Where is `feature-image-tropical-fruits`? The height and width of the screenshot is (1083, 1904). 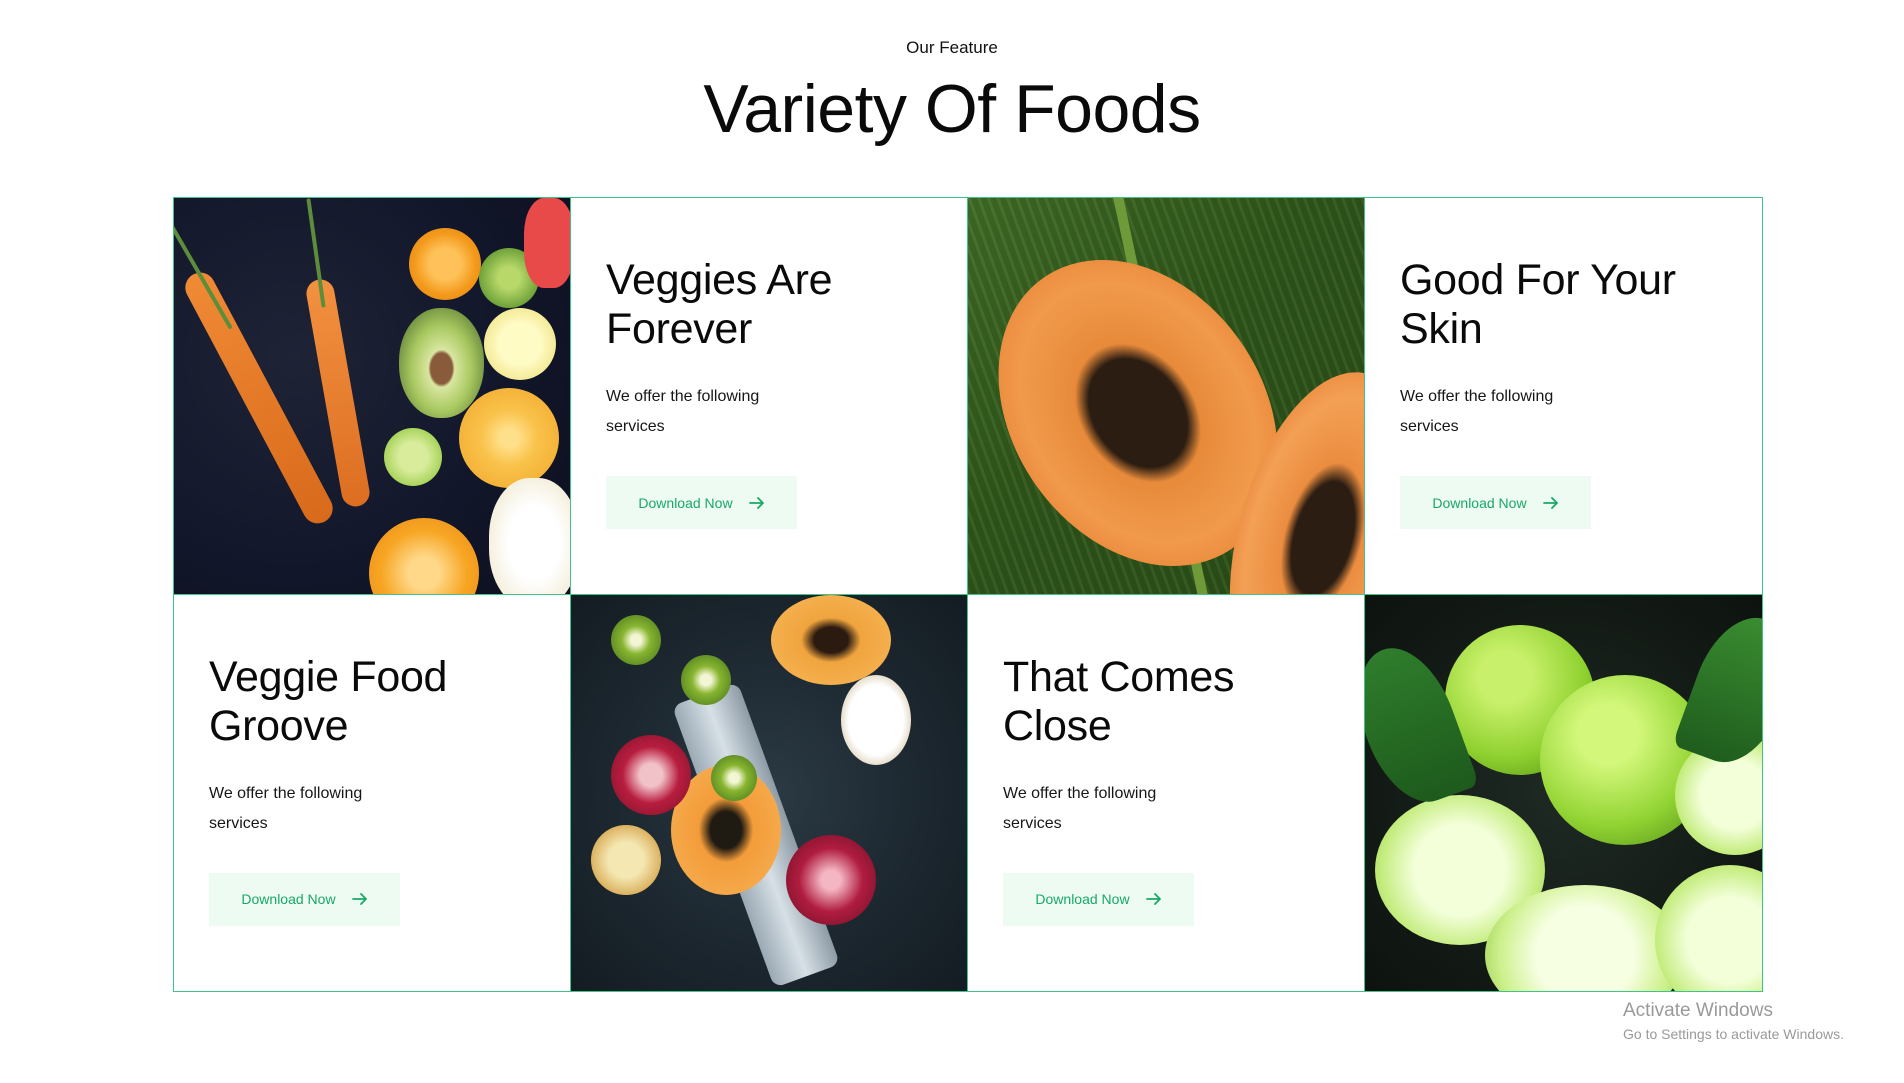
feature-image-tropical-fruits is located at coordinates (769, 792).